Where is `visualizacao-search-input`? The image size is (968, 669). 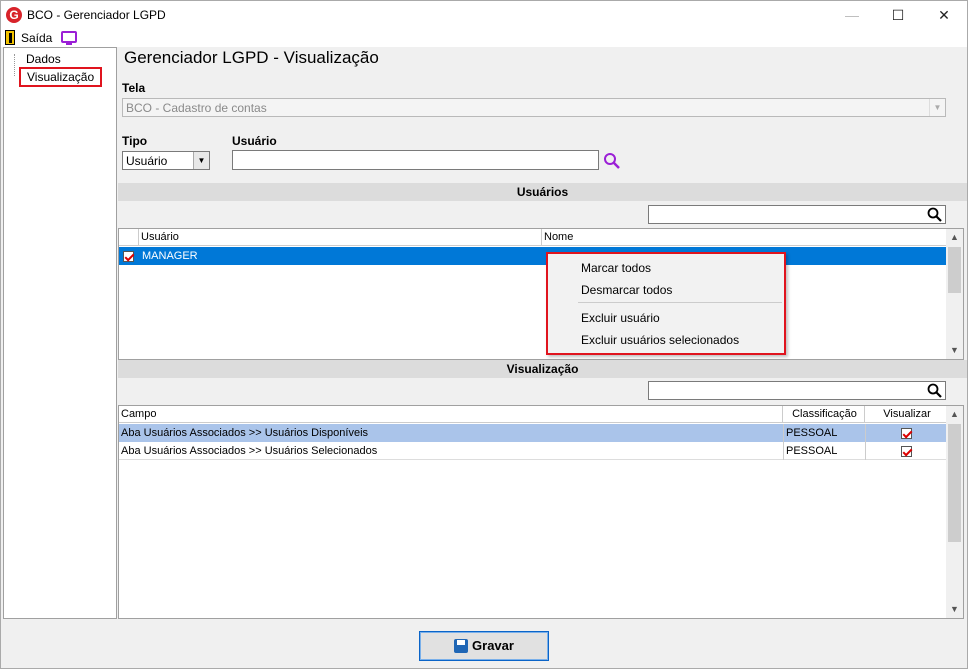 visualizacao-search-input is located at coordinates (797, 390).